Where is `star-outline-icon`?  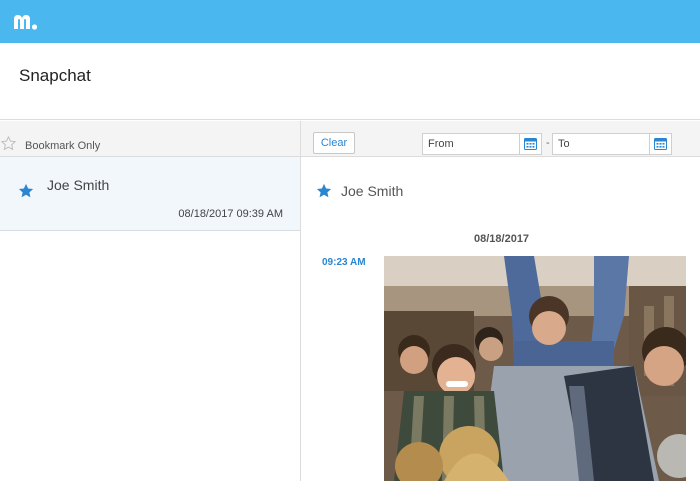 star-outline-icon is located at coordinates (8, 143).